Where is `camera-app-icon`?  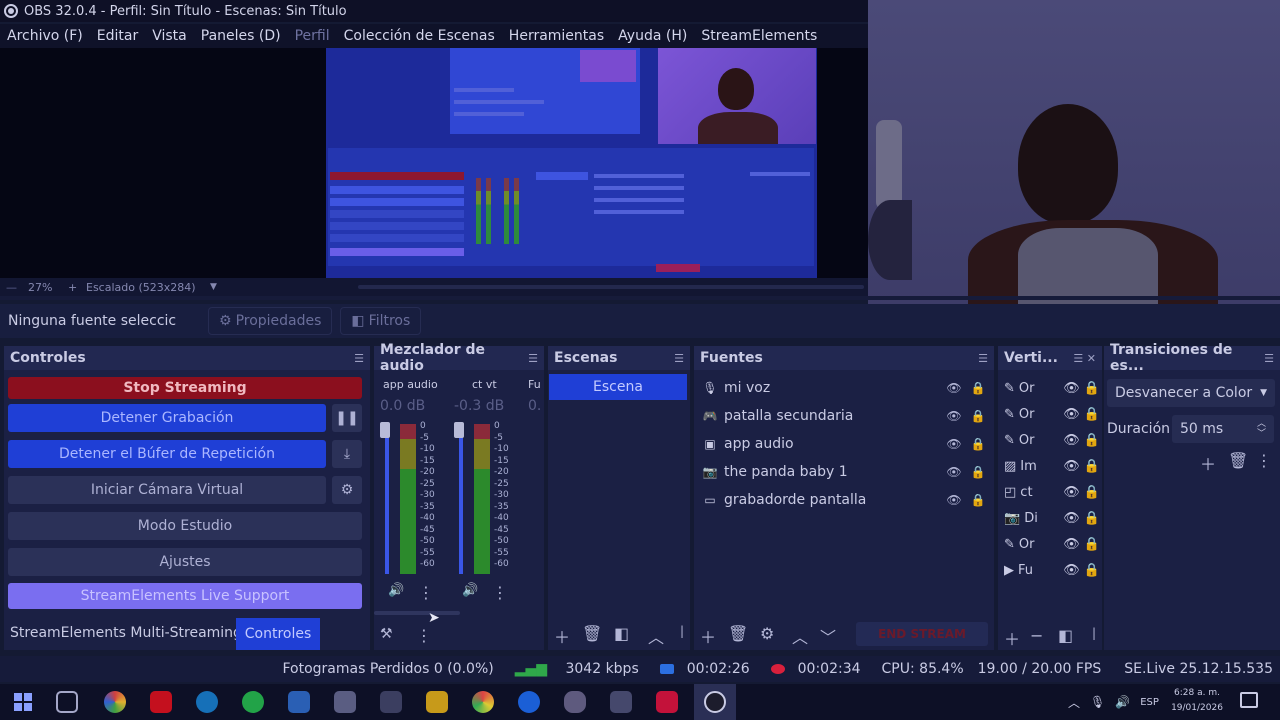
camera-app-icon is located at coordinates (621, 702).